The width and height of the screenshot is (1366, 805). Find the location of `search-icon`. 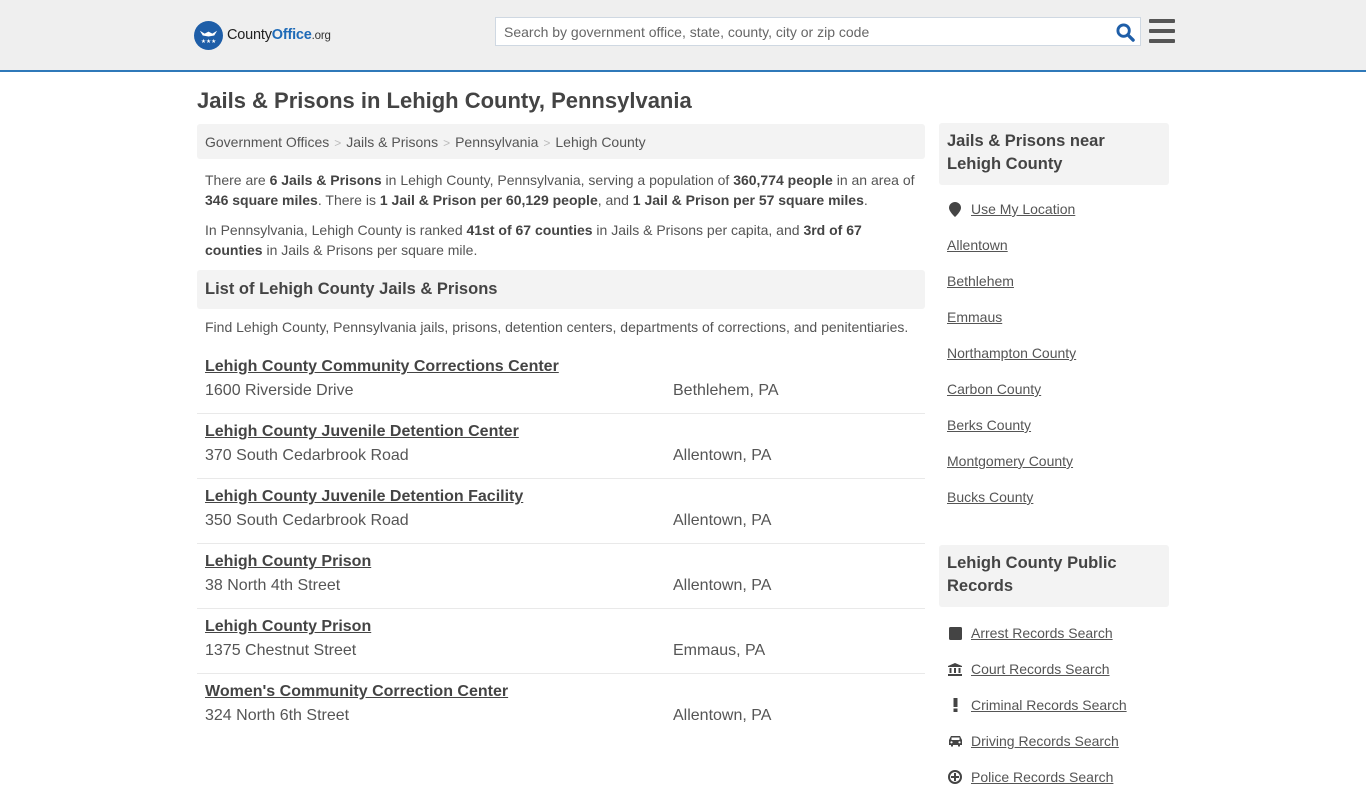

search-icon is located at coordinates (1125, 32).